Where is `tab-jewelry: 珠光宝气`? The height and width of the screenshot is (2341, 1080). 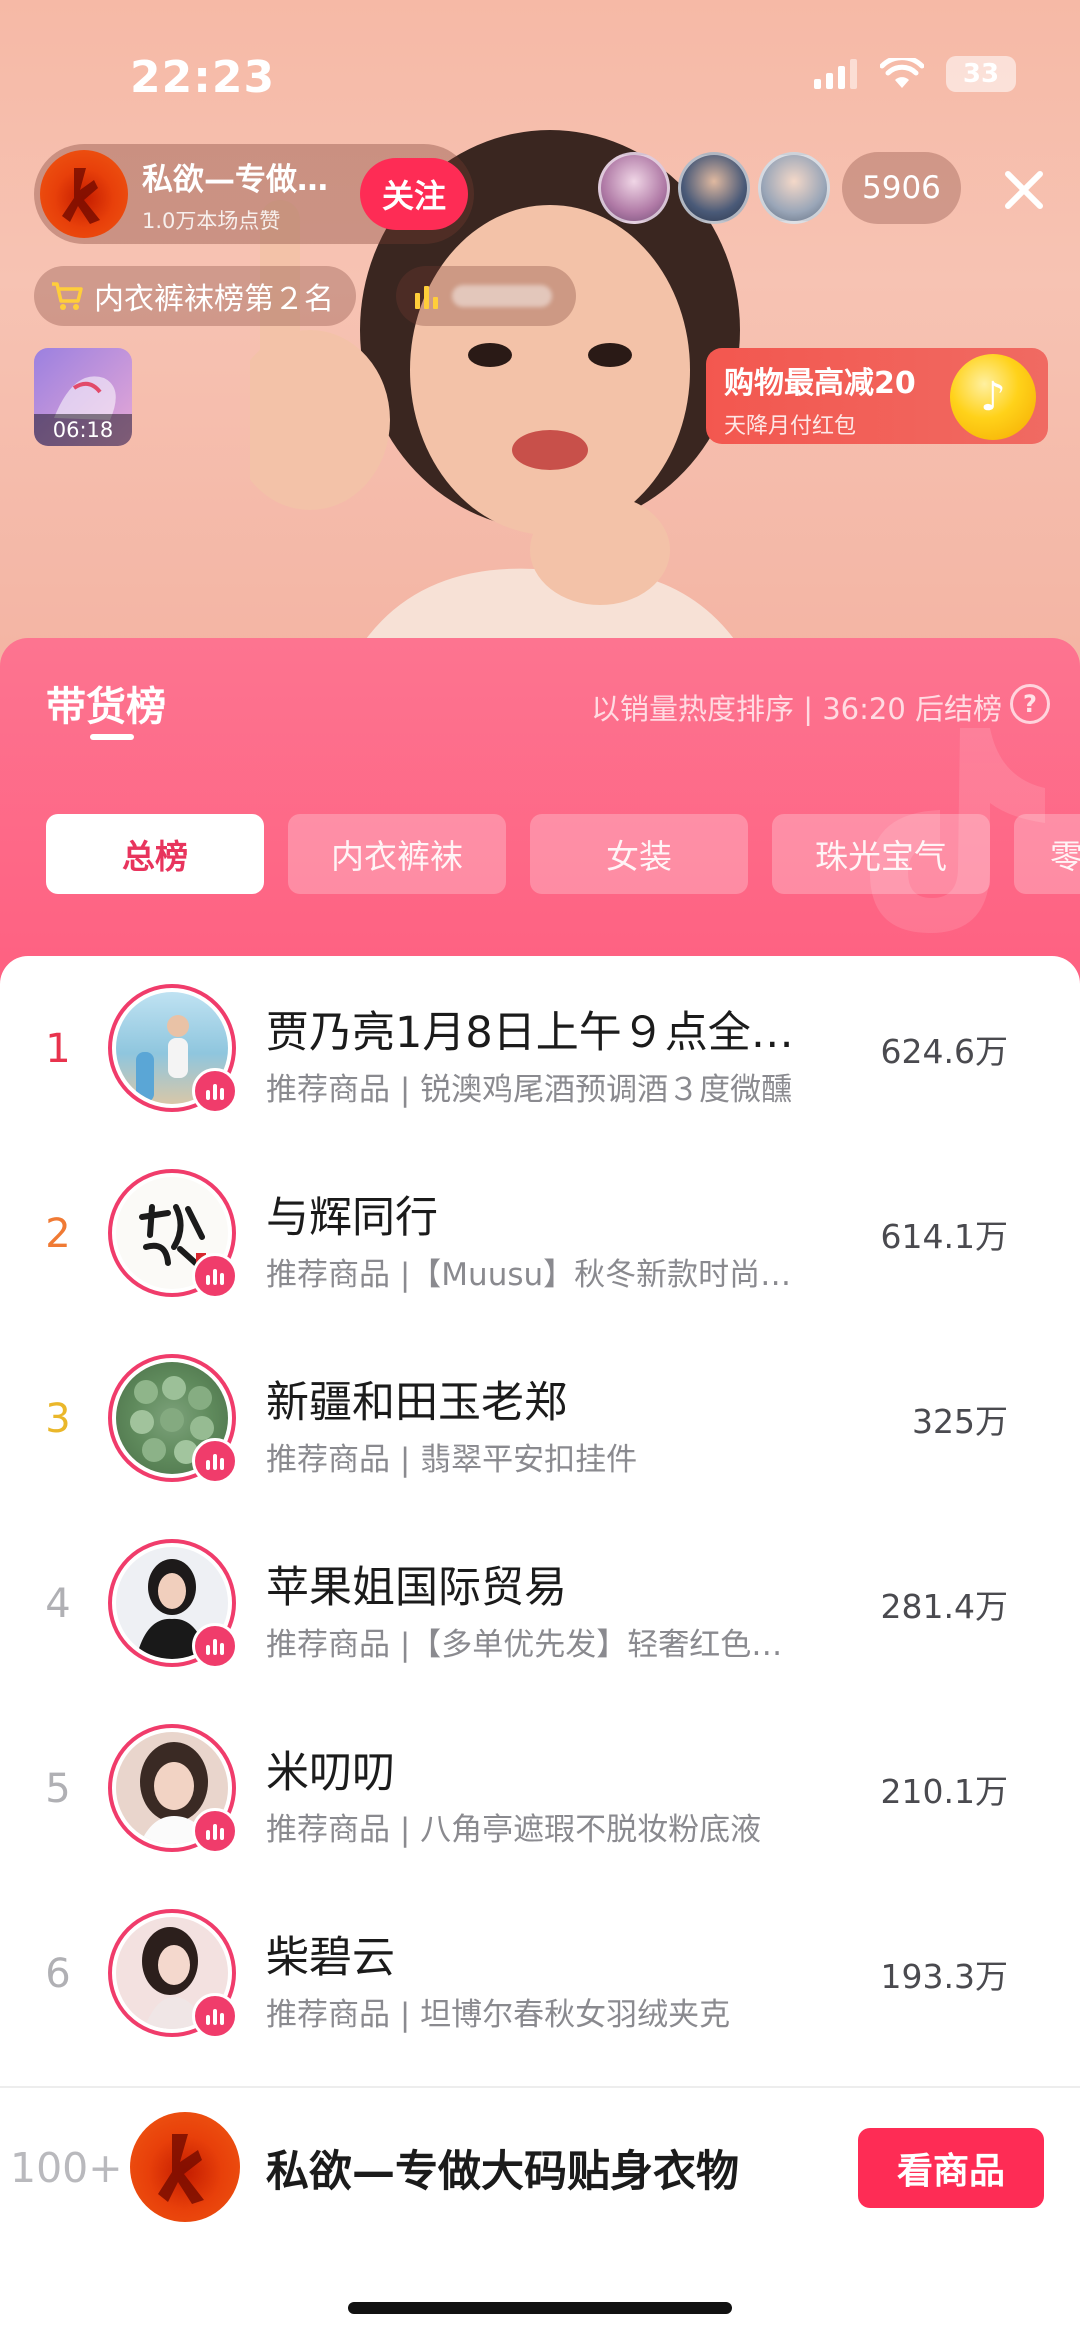
tab-jewelry: 珠光宝气 is located at coordinates (881, 854).